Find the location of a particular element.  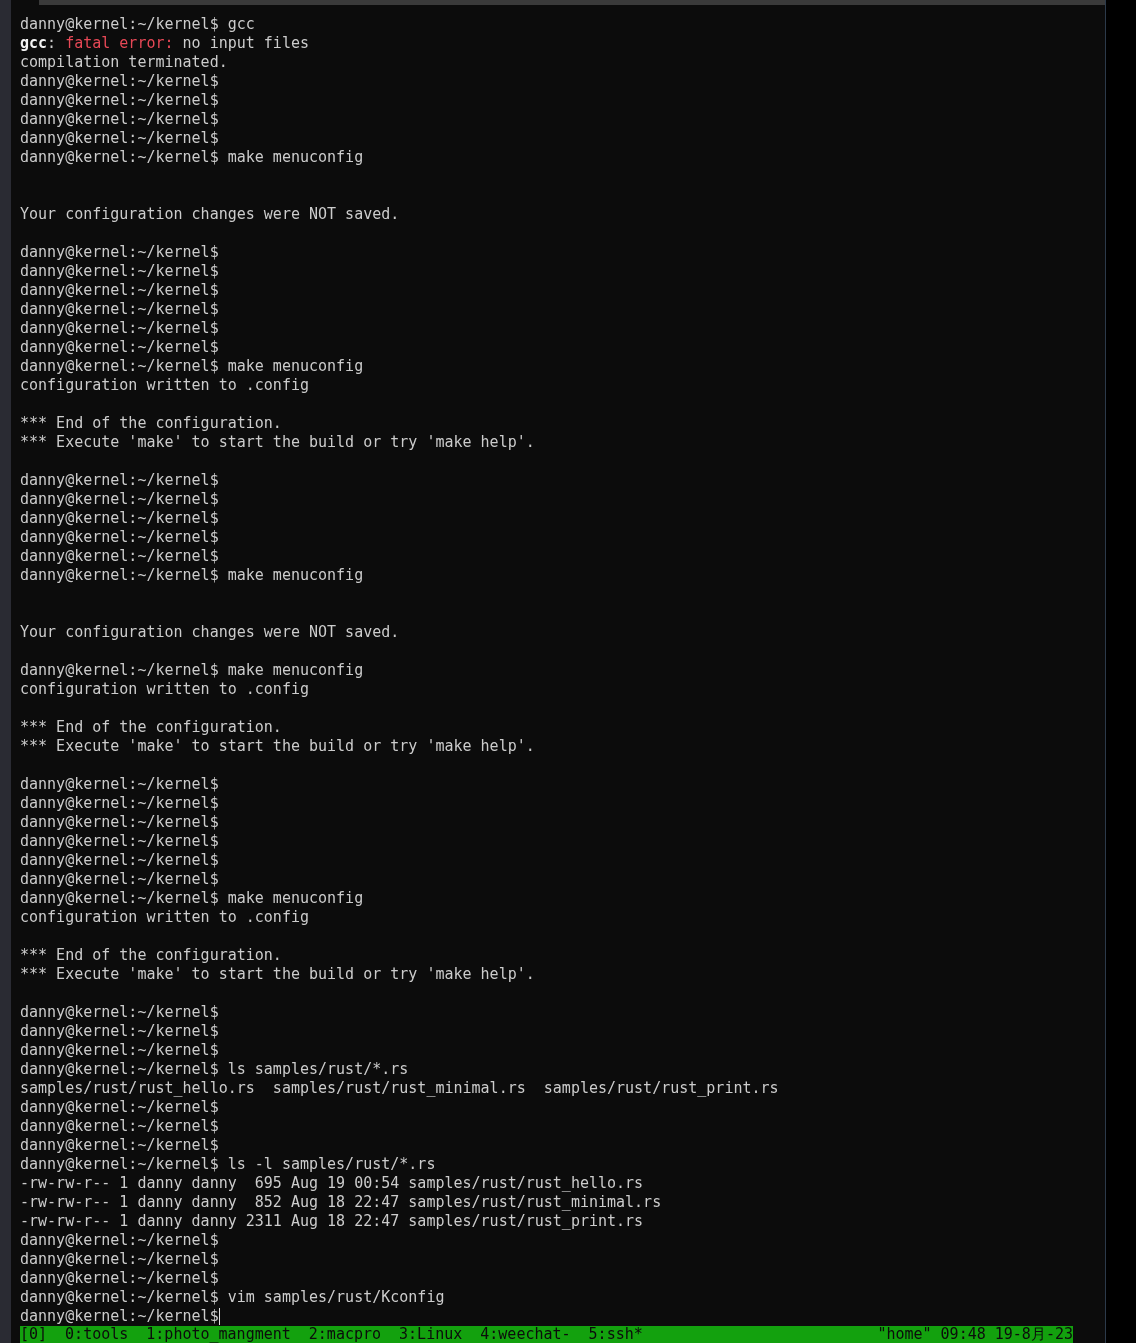

terminal-line: compilation terminated. is located at coordinates (124, 62).